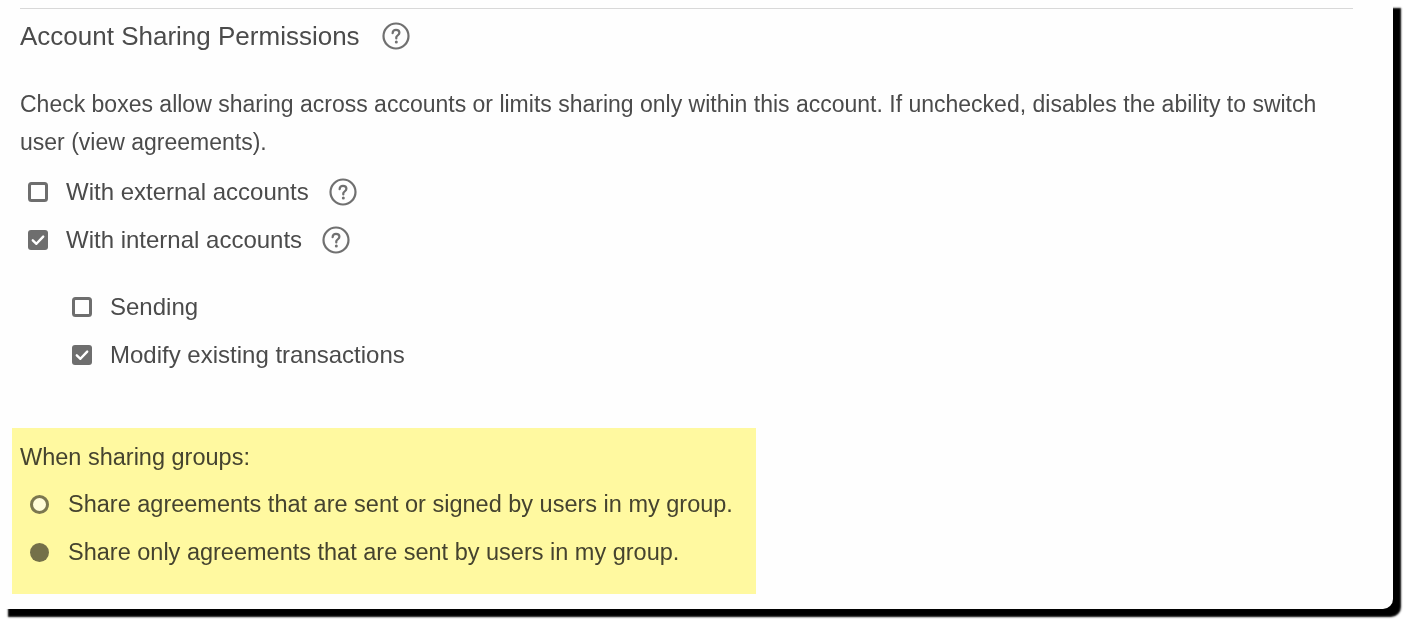  What do you see at coordinates (190, 36) in the screenshot?
I see `section-title: Account Sharing Permissions` at bounding box center [190, 36].